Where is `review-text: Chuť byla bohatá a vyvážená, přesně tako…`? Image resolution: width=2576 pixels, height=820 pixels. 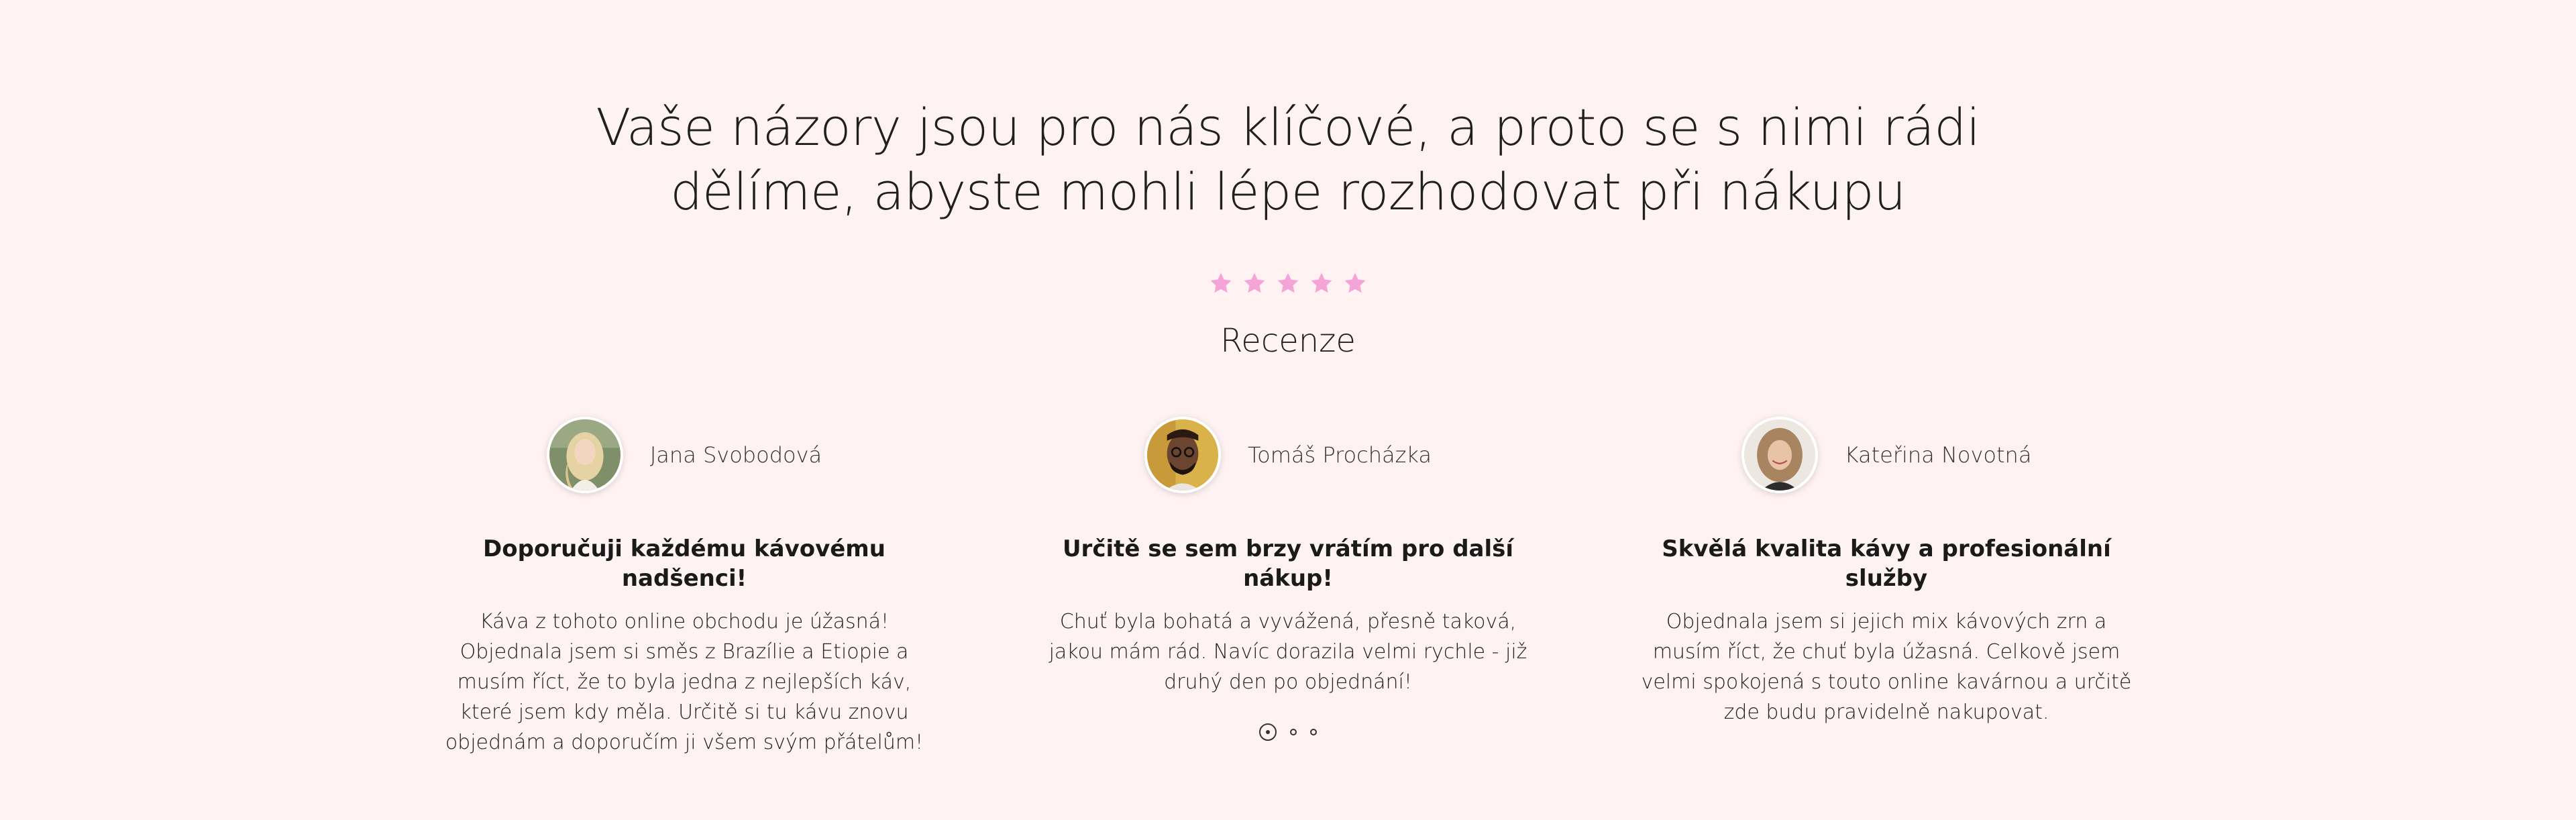 review-text: Chuť byla bohatá a vyvážená, přesně tako… is located at coordinates (1288, 652).